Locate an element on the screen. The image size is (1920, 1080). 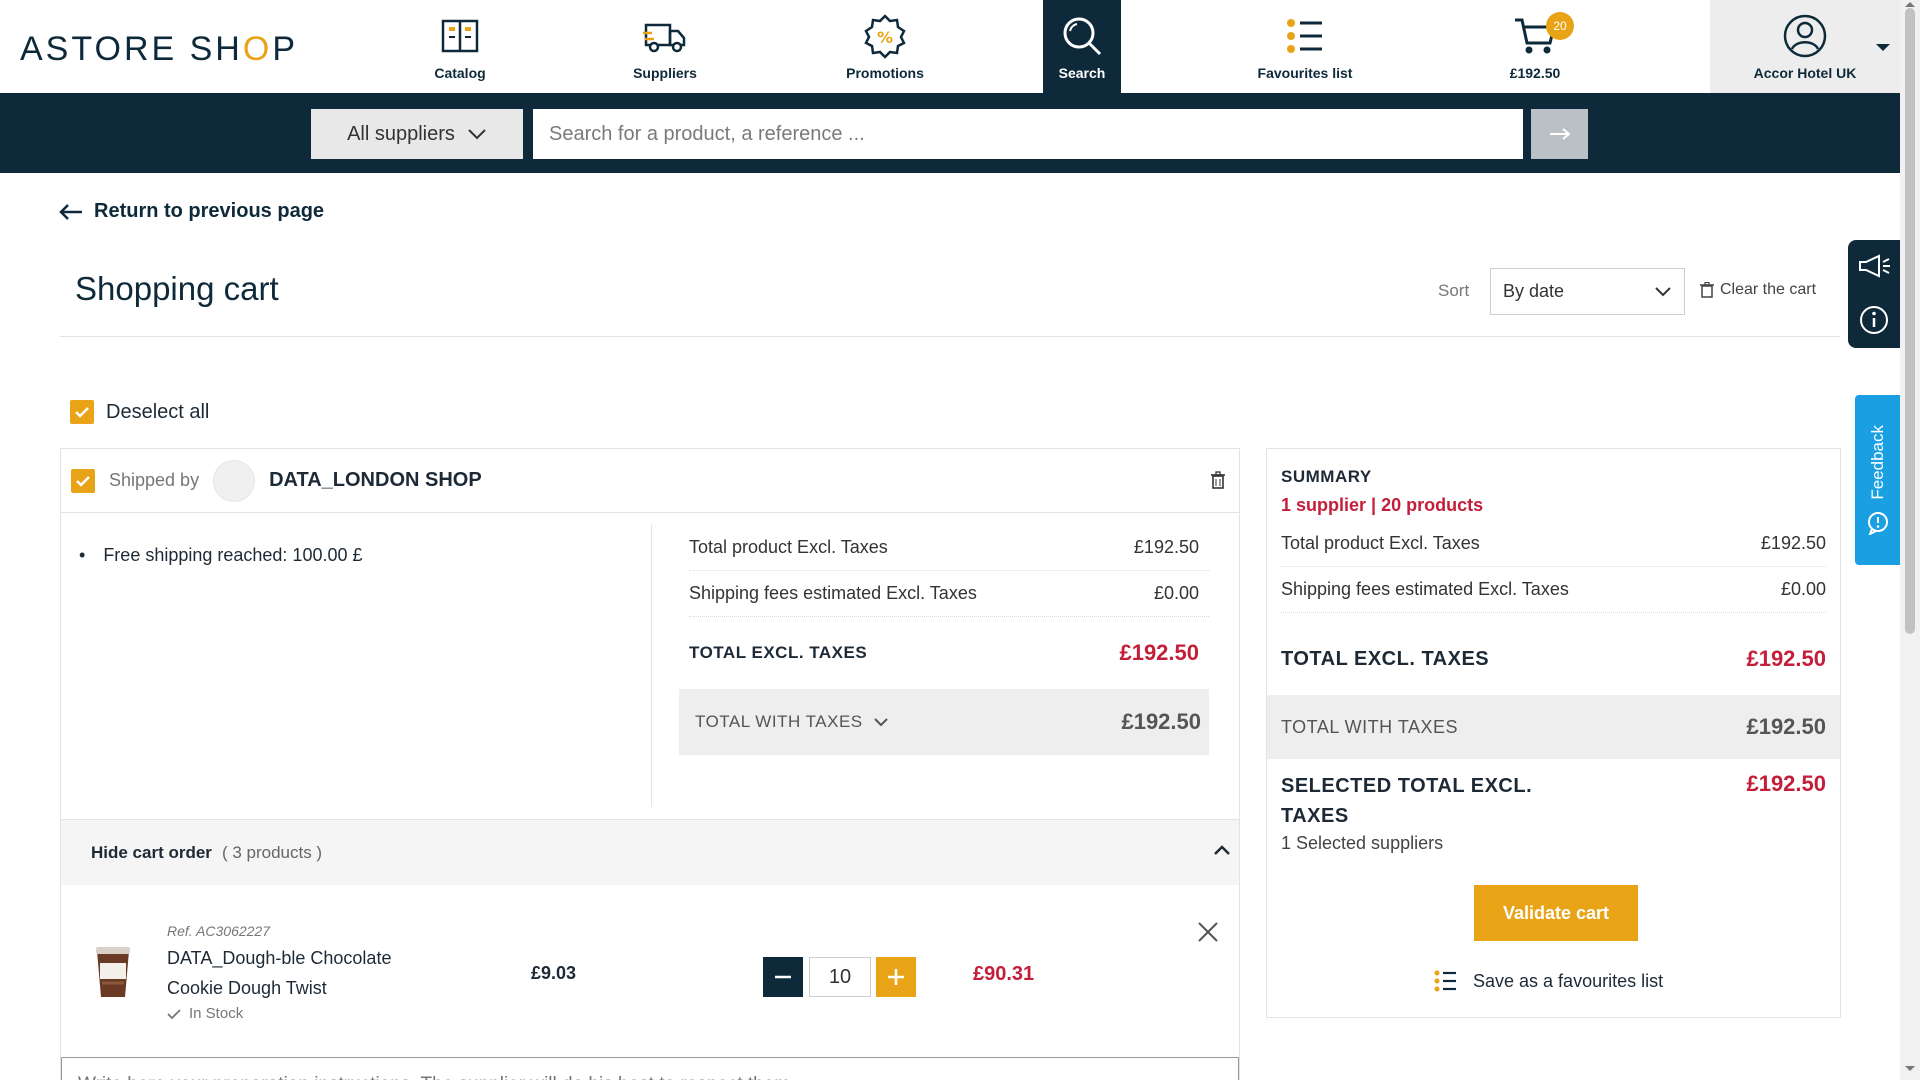
scroll-up-arrow-icon is located at coordinates (1910, 4).